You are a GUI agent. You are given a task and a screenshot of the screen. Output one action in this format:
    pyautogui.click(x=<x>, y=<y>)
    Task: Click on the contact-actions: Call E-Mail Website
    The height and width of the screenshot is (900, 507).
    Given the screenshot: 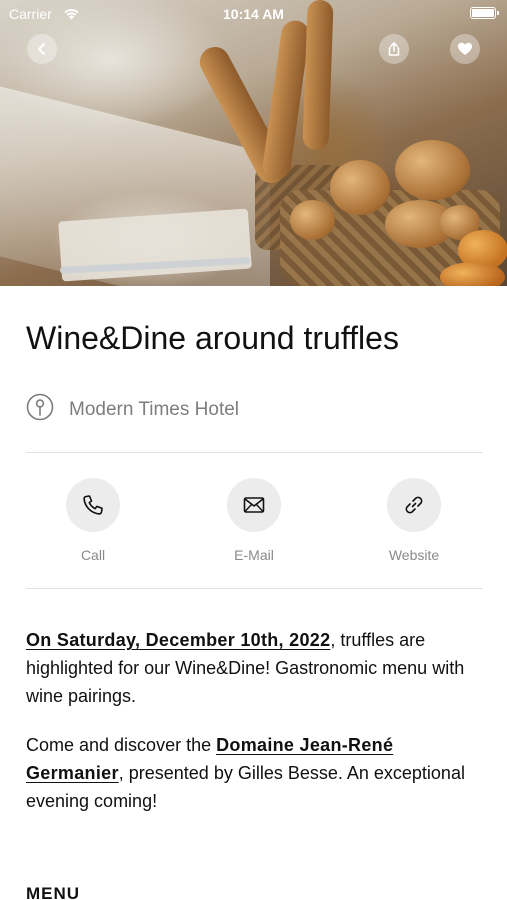 What is the action you would take?
    pyautogui.click(x=254, y=523)
    